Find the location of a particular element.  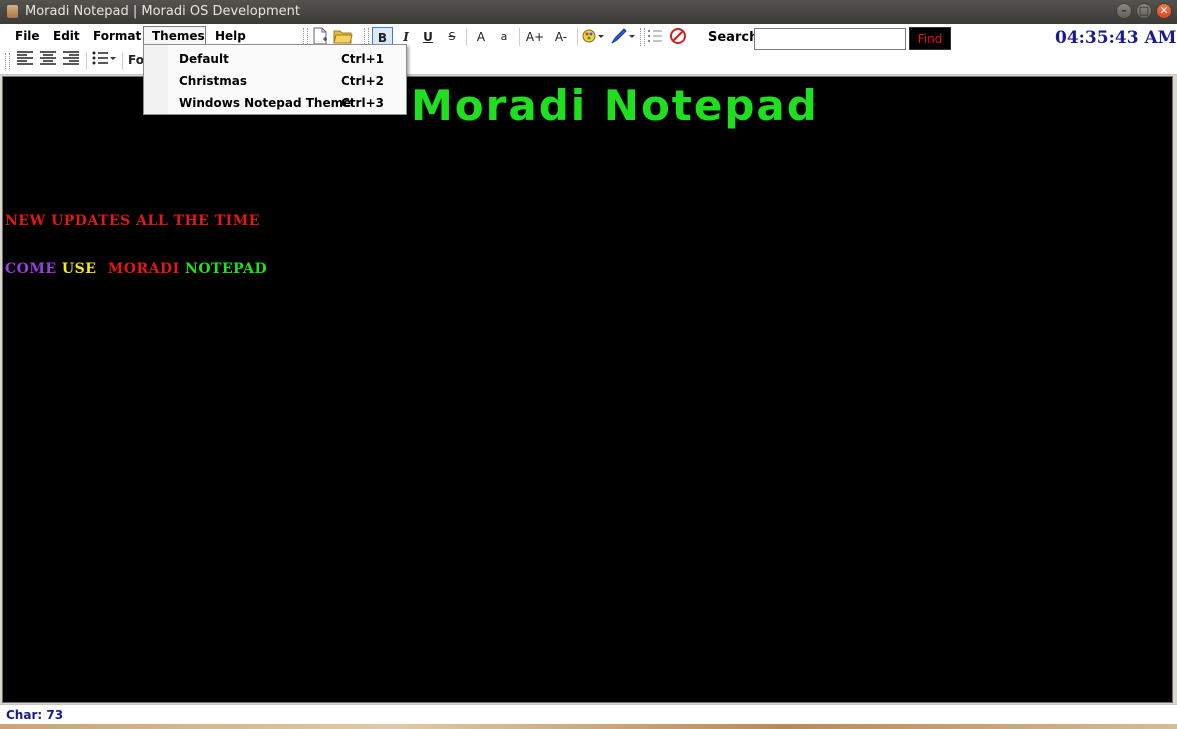

shrink-font-button: A- is located at coordinates (561, 37).